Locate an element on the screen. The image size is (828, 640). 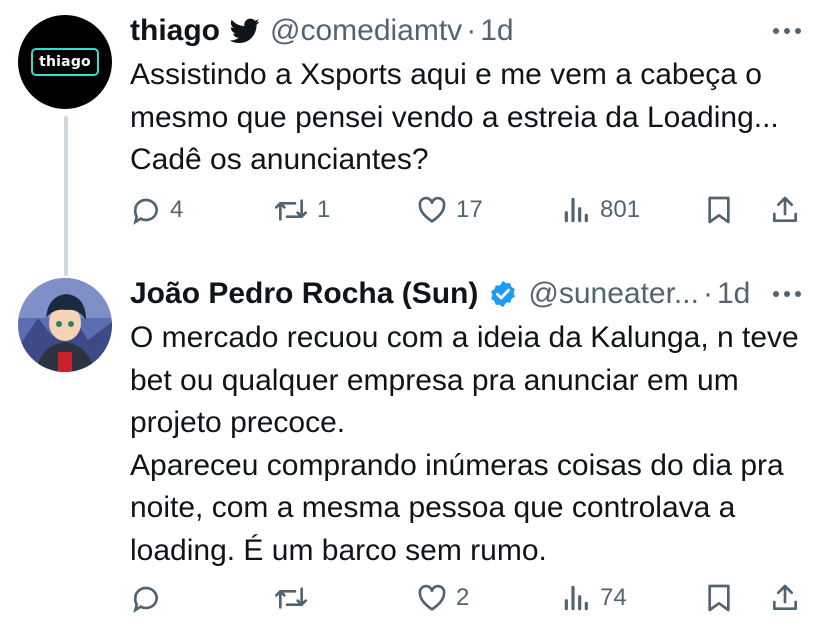
reply-button: 4 is located at coordinates (156, 210).